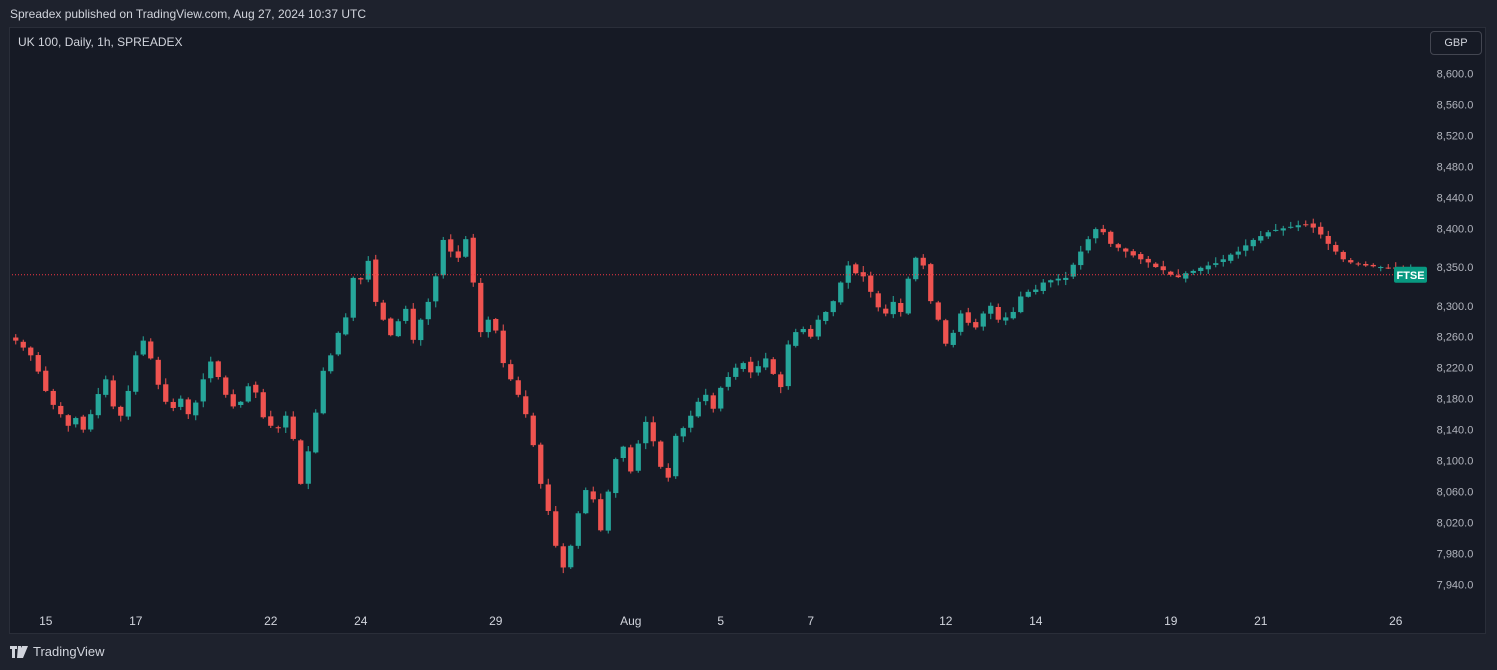  What do you see at coordinates (46, 621) in the screenshot?
I see `time-axis-label: 15` at bounding box center [46, 621].